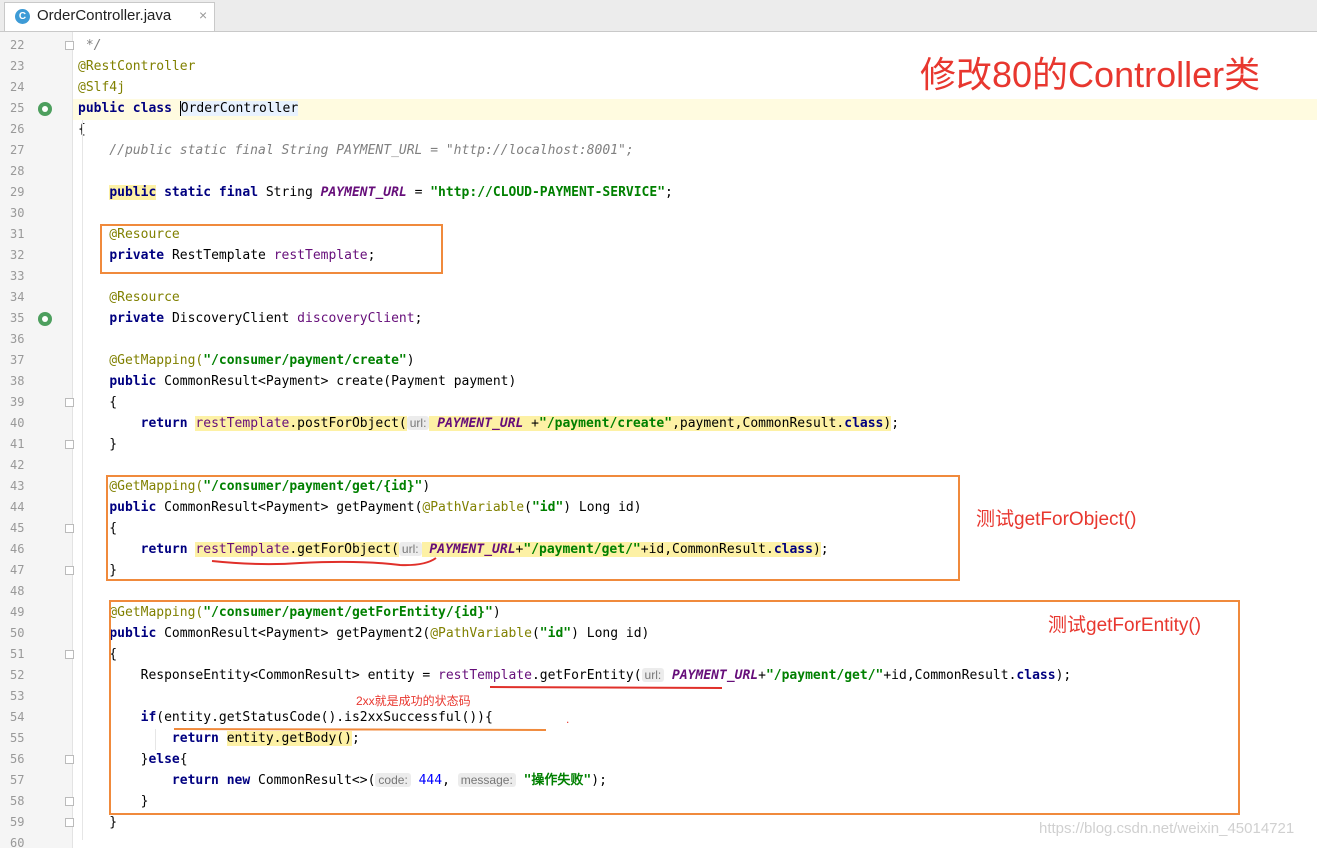 The height and width of the screenshot is (854, 1317). What do you see at coordinates (1167, 828) in the screenshot?
I see `watermark: https://blog.csdn.net/weixin_45014721` at bounding box center [1167, 828].